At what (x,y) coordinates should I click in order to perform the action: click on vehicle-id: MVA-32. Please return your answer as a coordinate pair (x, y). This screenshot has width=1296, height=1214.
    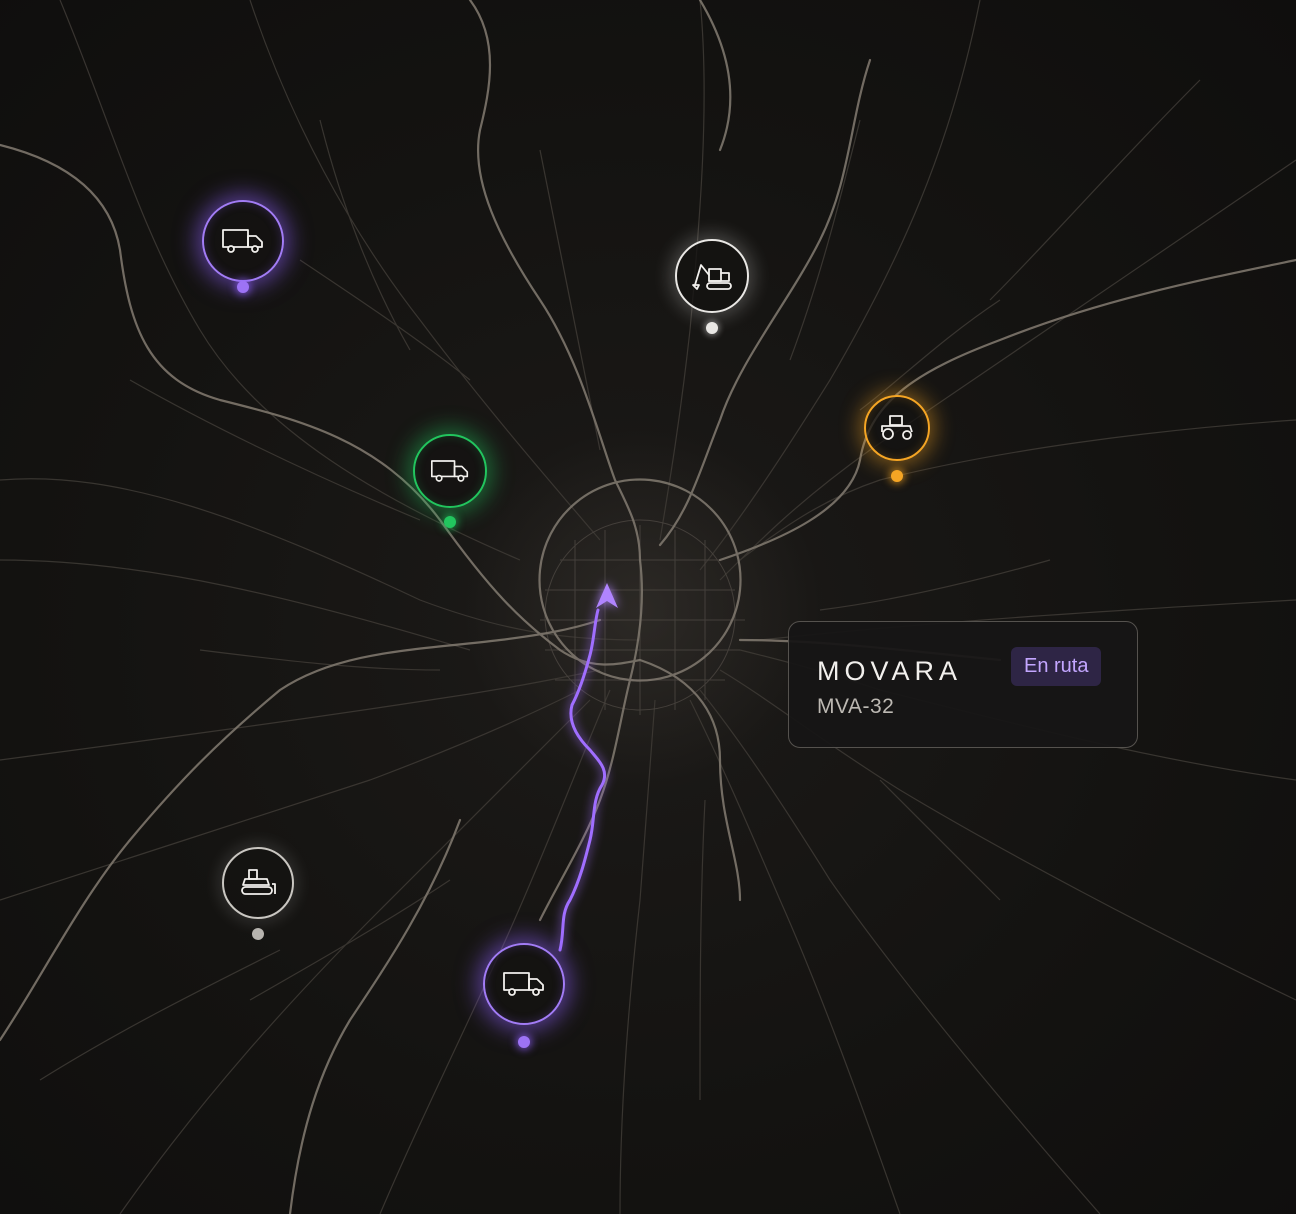
    Looking at the image, I should click on (856, 706).